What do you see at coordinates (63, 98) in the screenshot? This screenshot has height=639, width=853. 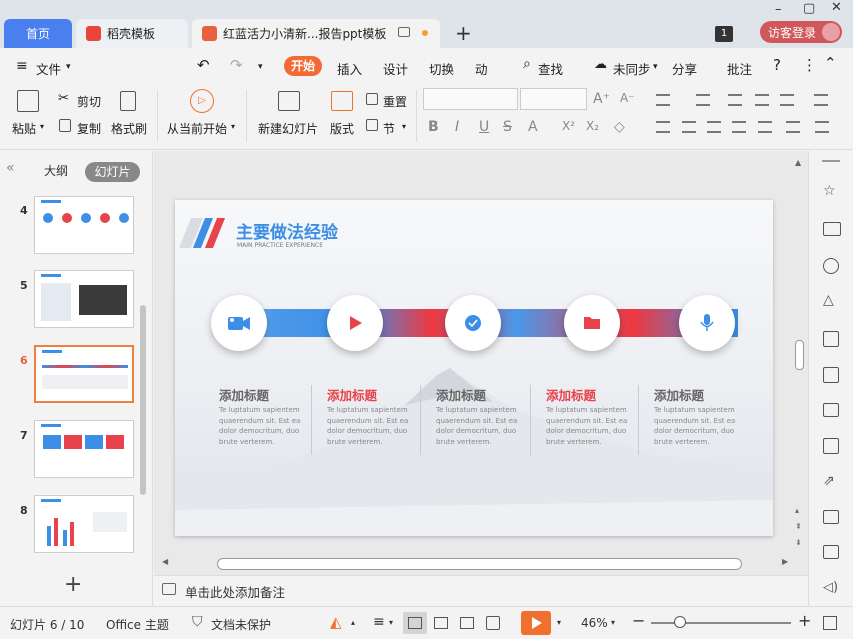 I see `scissors-icon: ✂` at bounding box center [63, 98].